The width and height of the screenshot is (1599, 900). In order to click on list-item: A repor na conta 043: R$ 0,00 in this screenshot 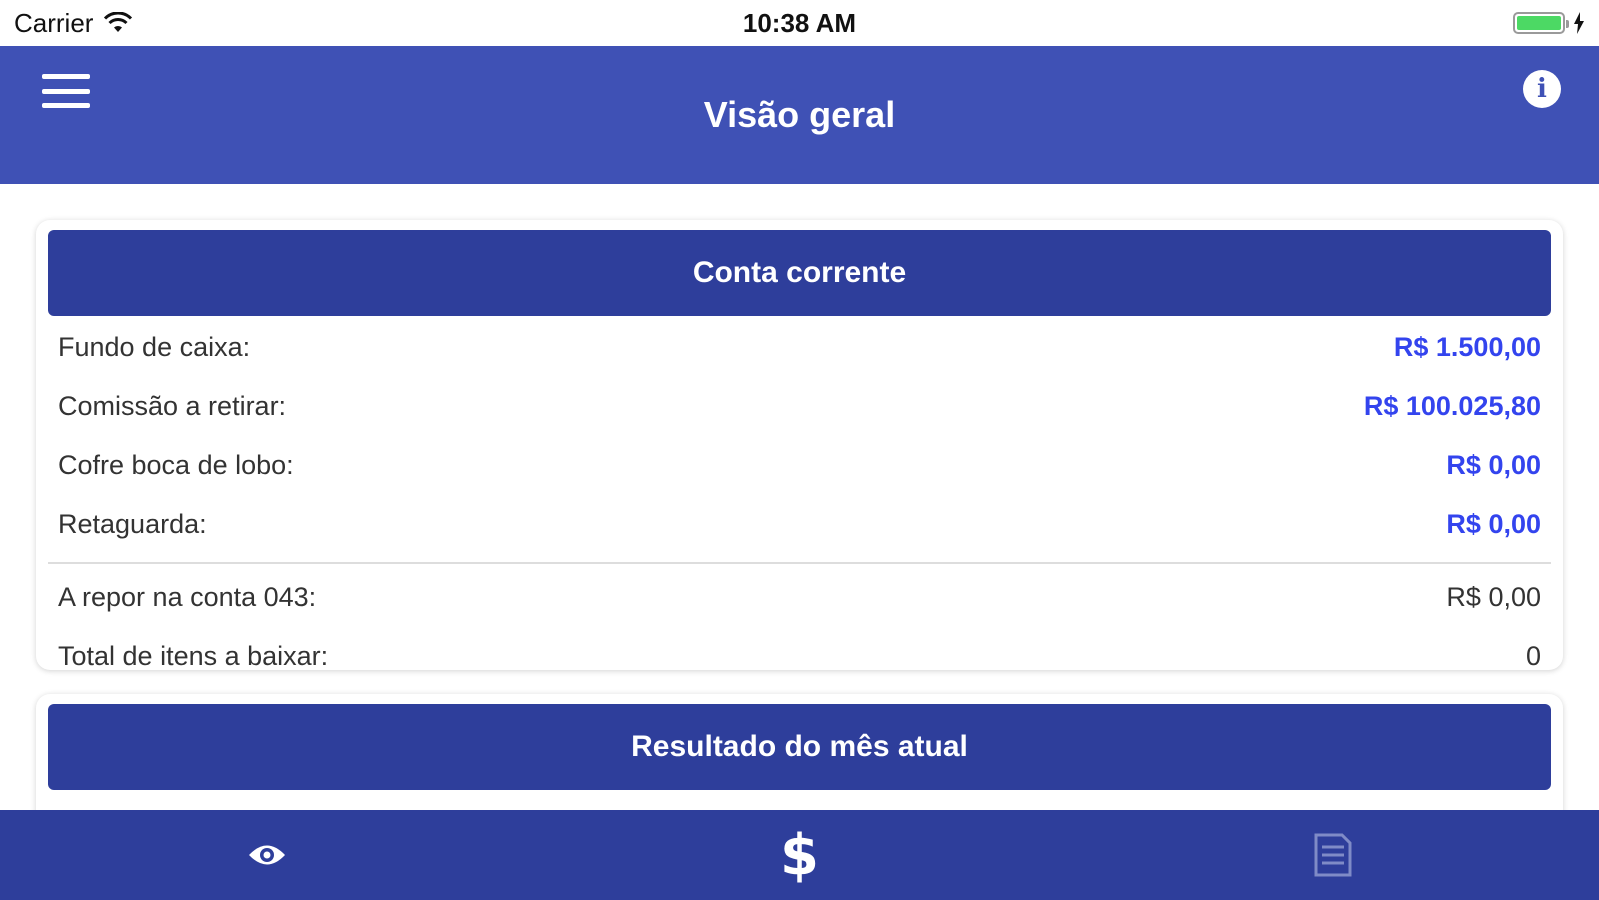, I will do `click(799, 597)`.